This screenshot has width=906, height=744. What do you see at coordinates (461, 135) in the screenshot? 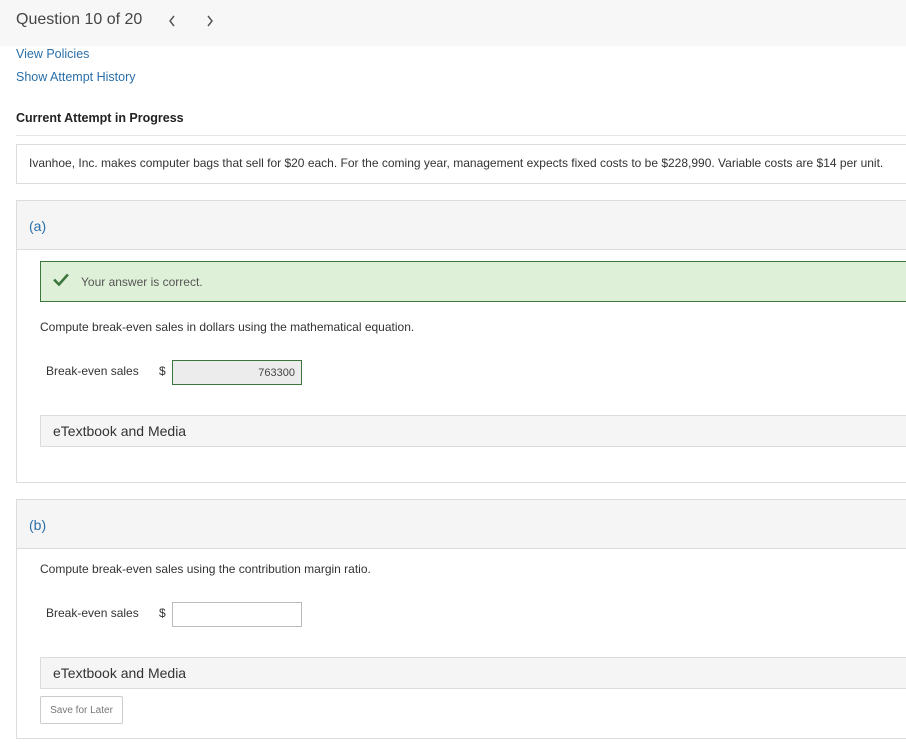
I see `divider` at bounding box center [461, 135].